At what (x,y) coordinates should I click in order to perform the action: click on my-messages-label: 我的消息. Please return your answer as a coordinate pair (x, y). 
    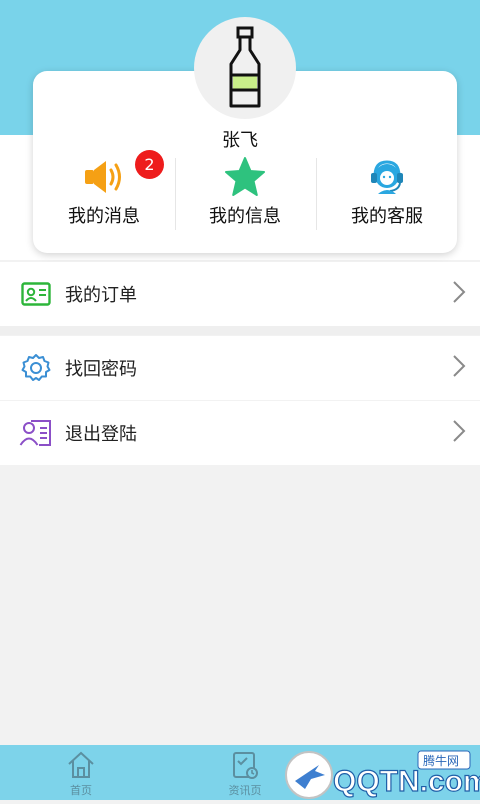
    Looking at the image, I should click on (104, 216).